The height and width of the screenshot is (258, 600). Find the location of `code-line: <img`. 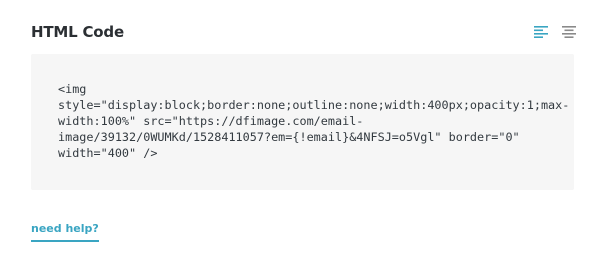

code-line: <img is located at coordinates (72, 89).